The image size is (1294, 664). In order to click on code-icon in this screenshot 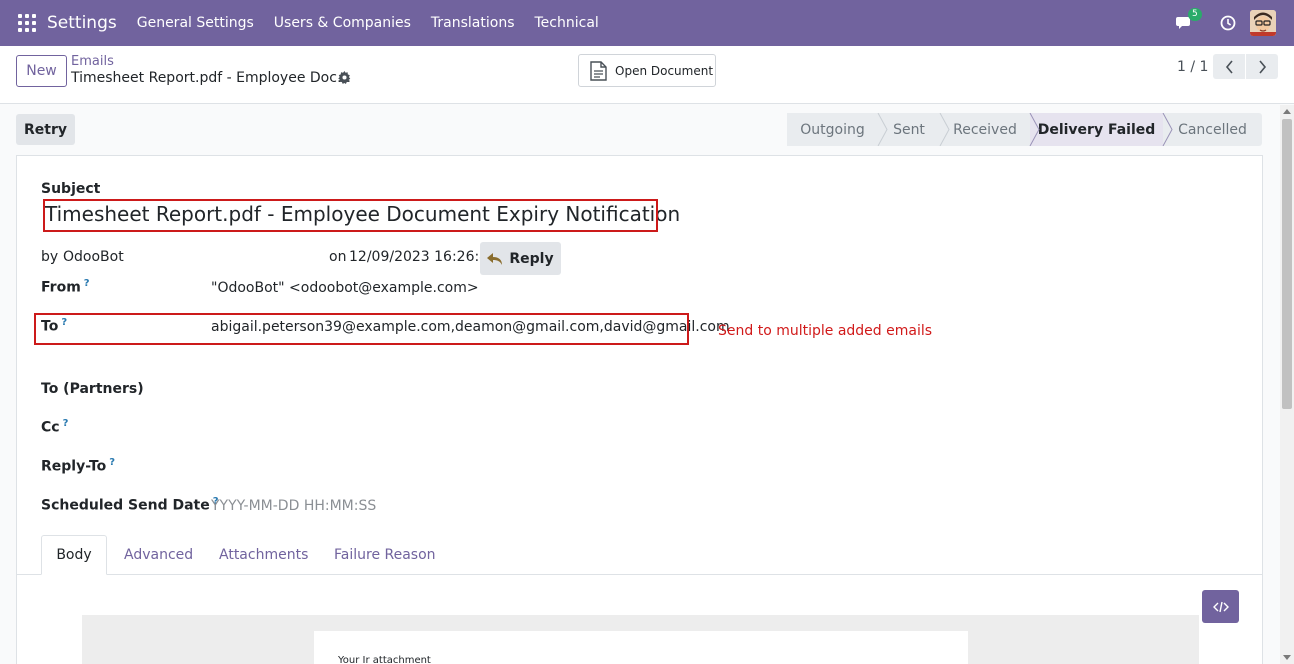, I will do `click(1220, 606)`.